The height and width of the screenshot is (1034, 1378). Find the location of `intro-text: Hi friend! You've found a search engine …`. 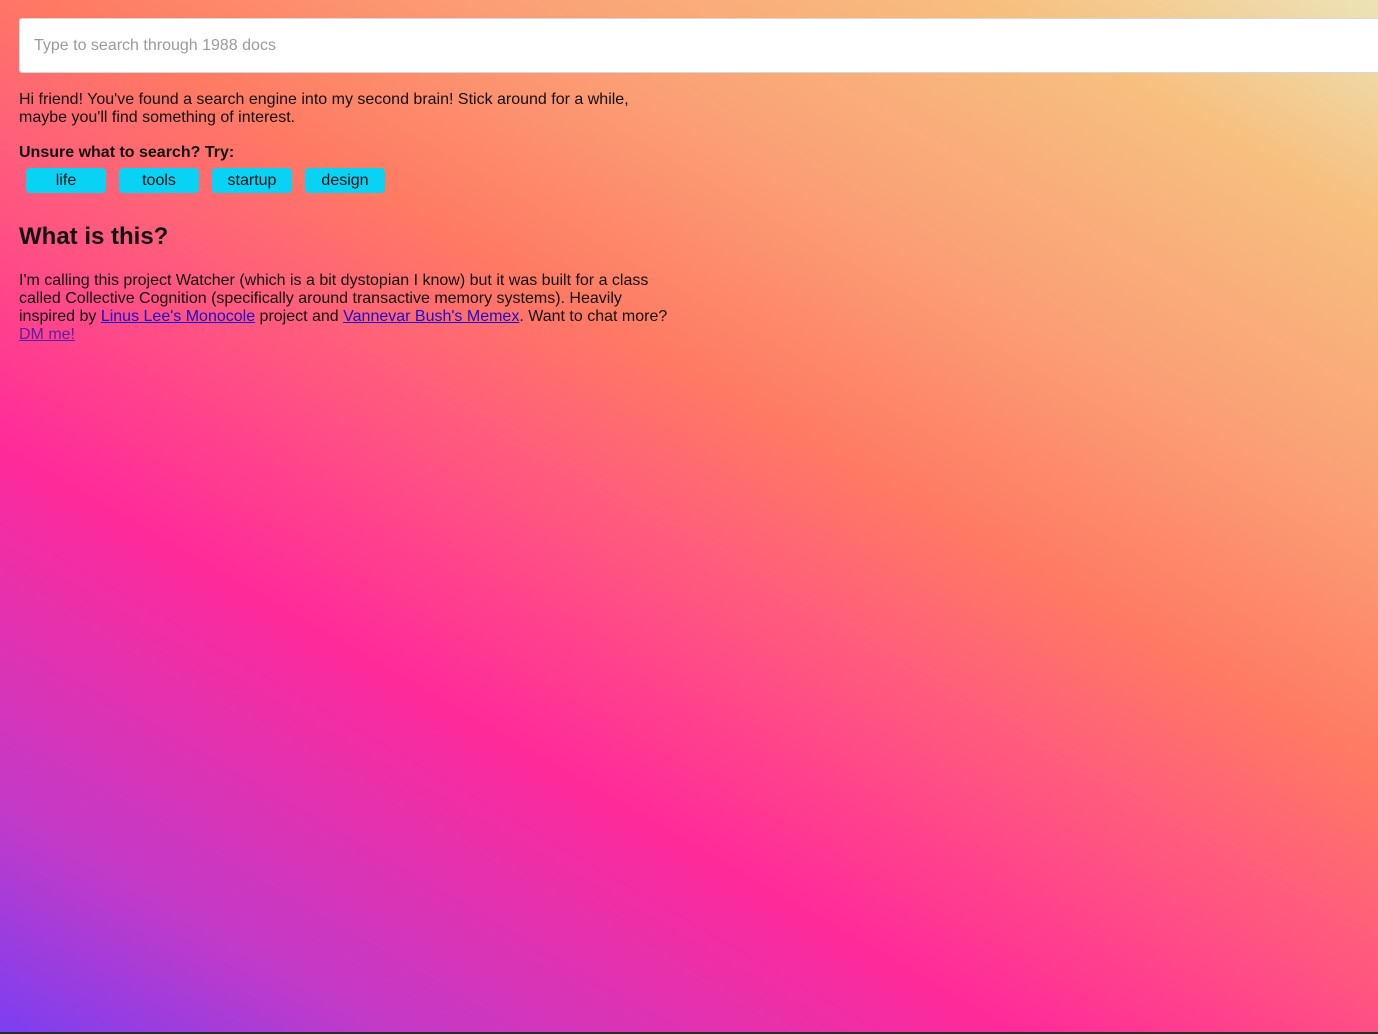

intro-text: Hi friend! You've found a search engine … is located at coordinates (324, 108).